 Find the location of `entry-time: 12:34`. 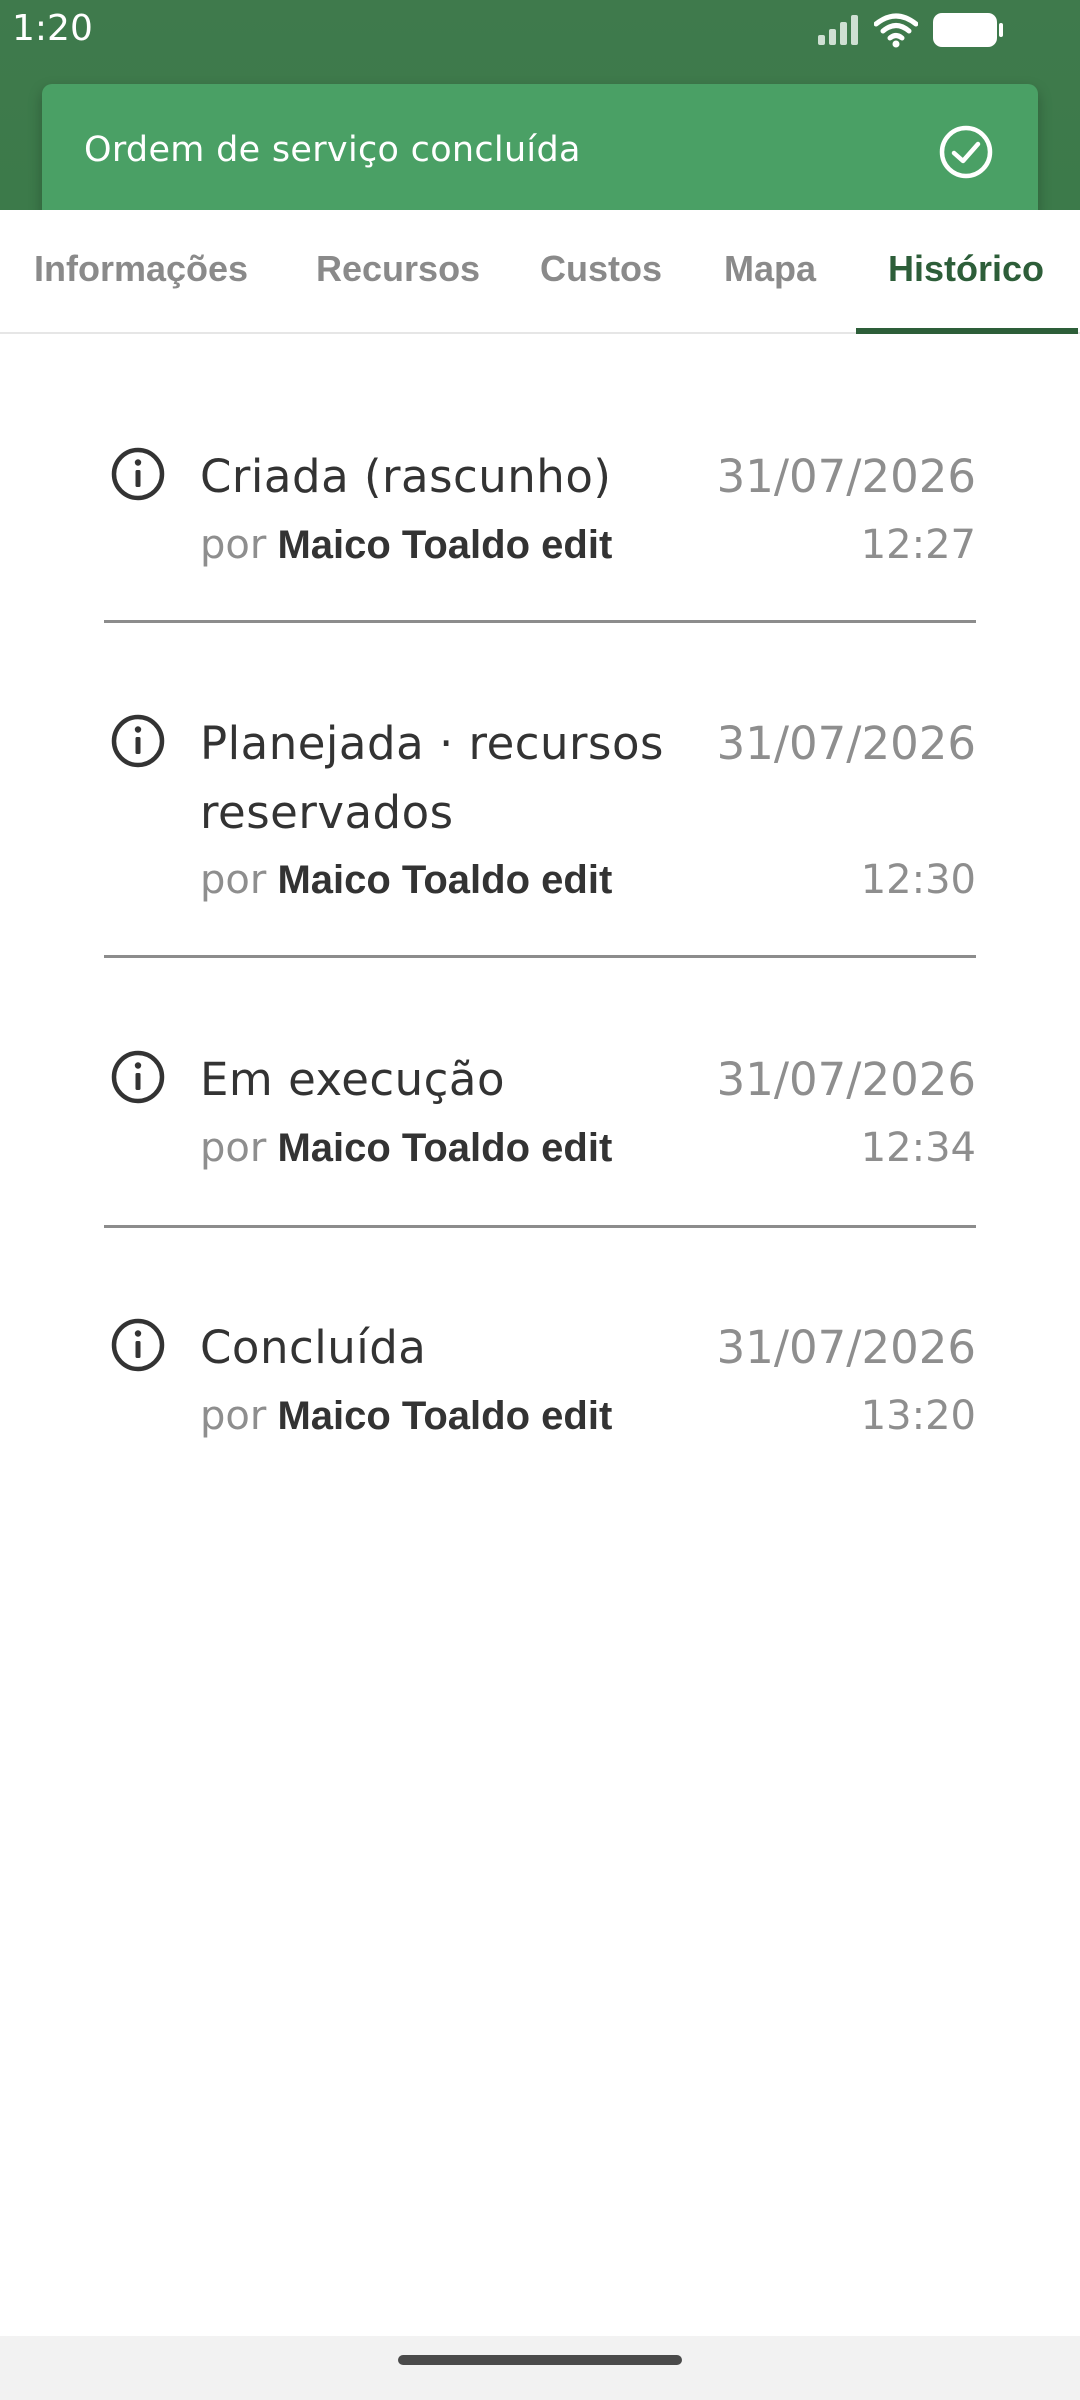

entry-time: 12:34 is located at coordinates (918, 1148).